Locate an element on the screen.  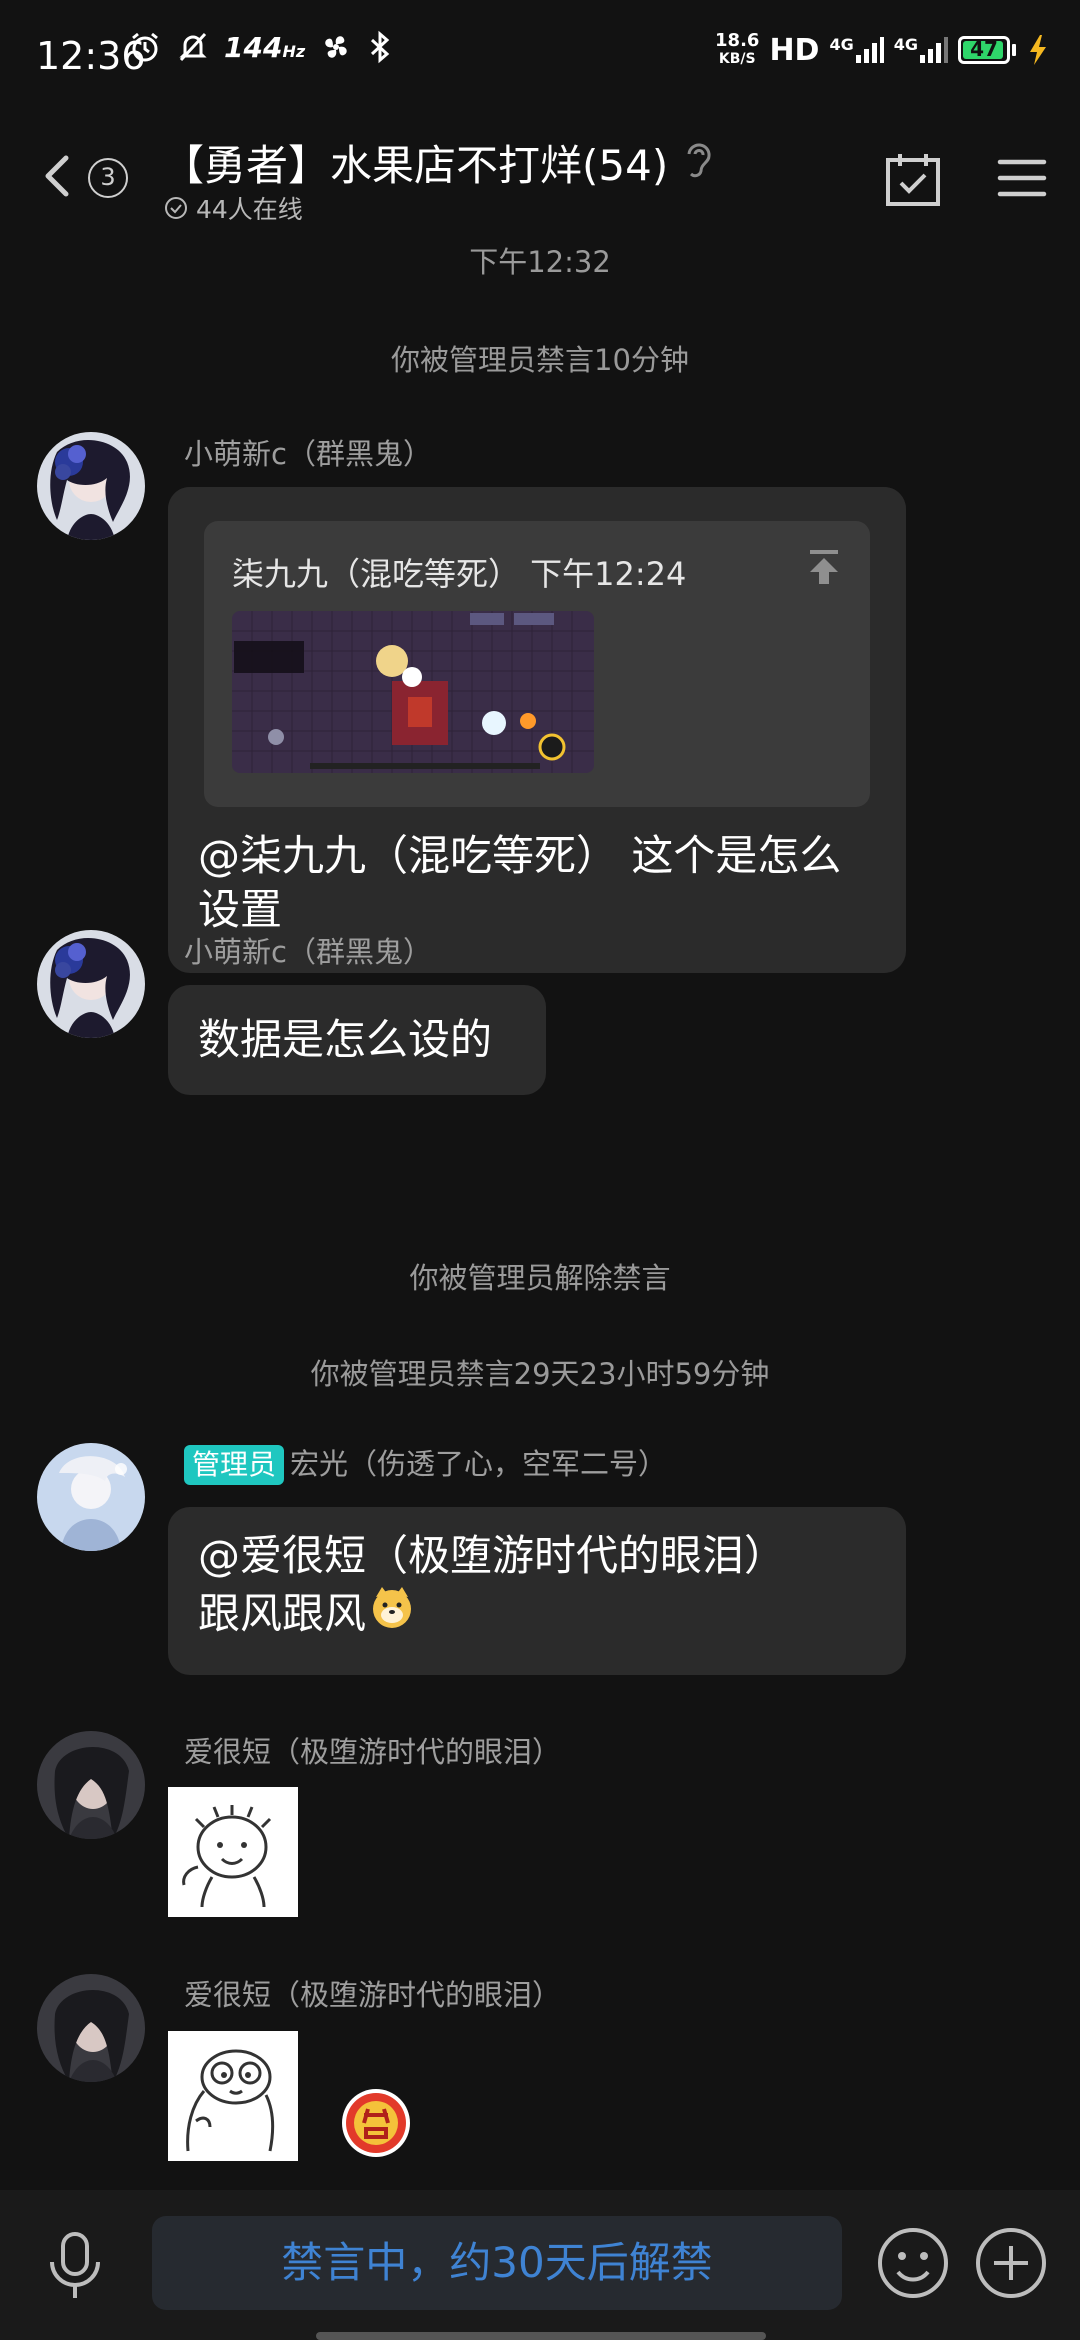
battery-icon: 47 is located at coordinates (987, 50).